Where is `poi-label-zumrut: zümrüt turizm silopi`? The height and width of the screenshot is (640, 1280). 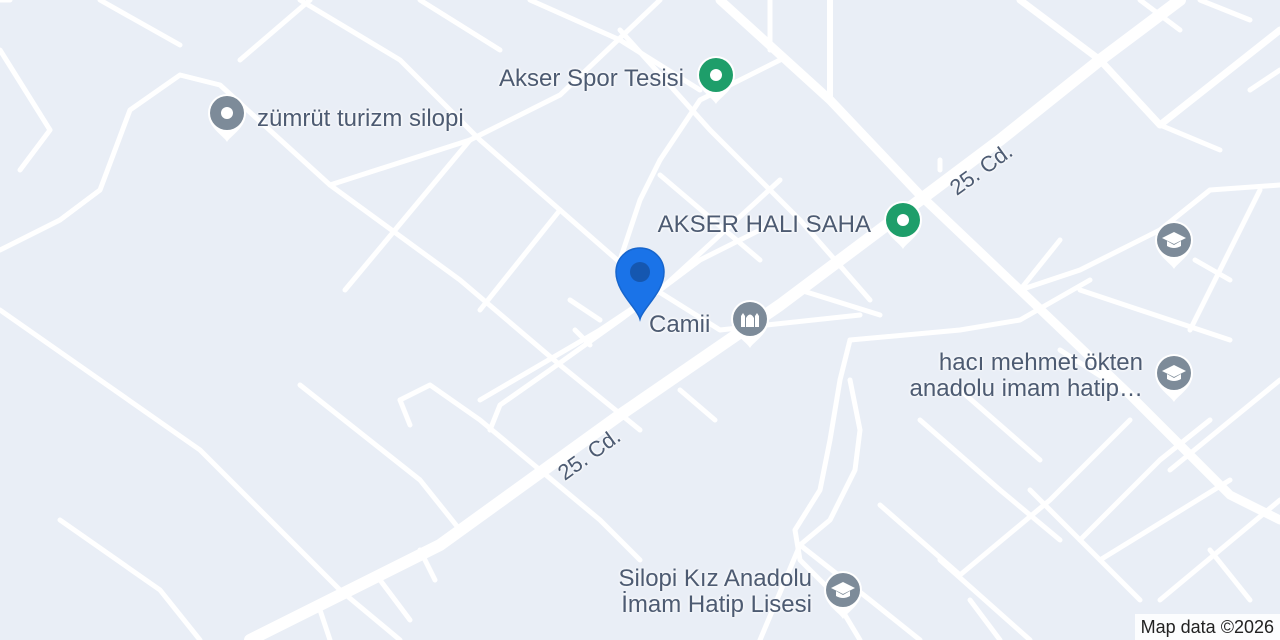 poi-label-zumrut: zümrüt turizm silopi is located at coordinates (360, 119).